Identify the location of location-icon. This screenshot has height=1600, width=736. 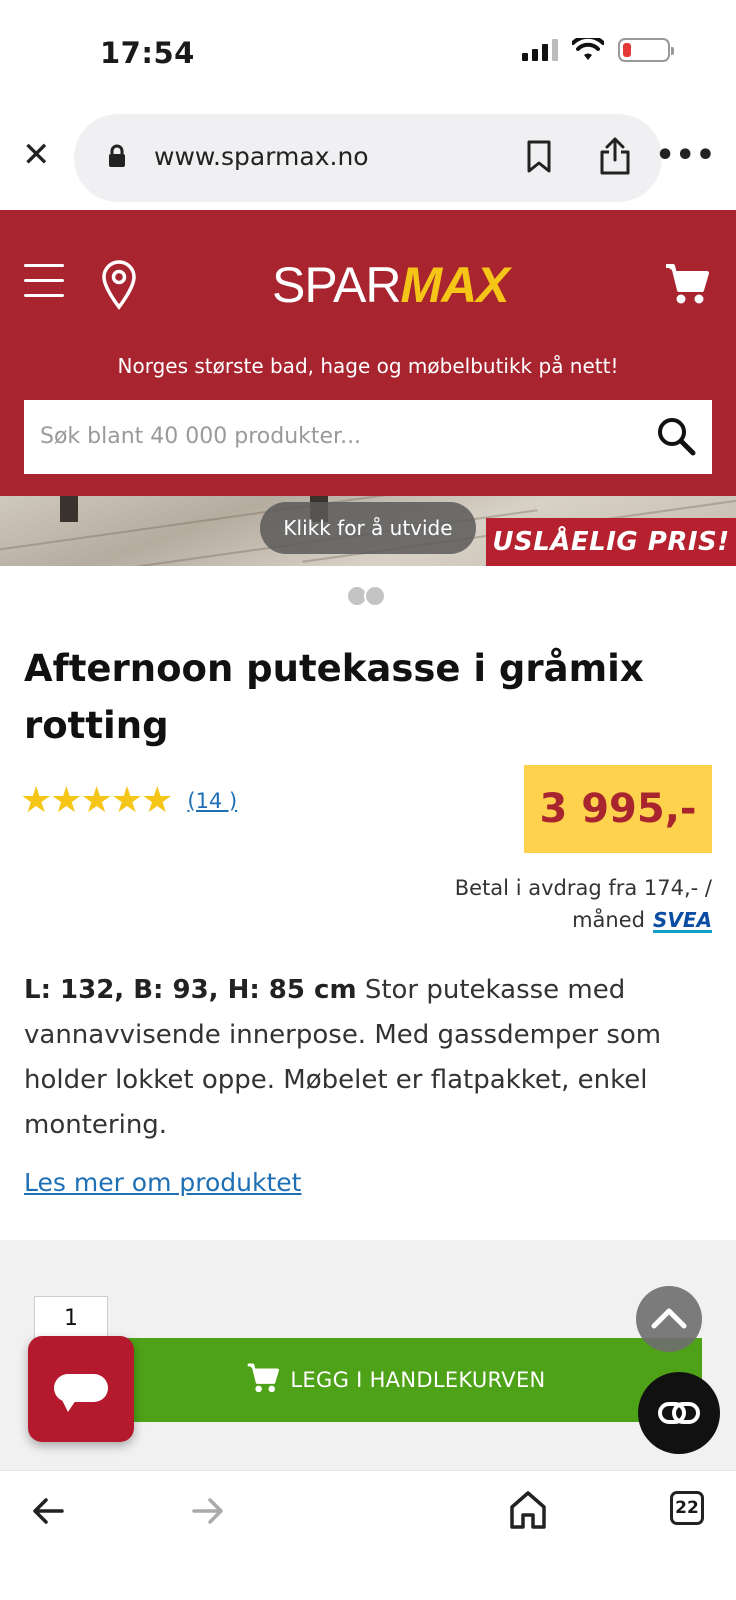
(119, 285).